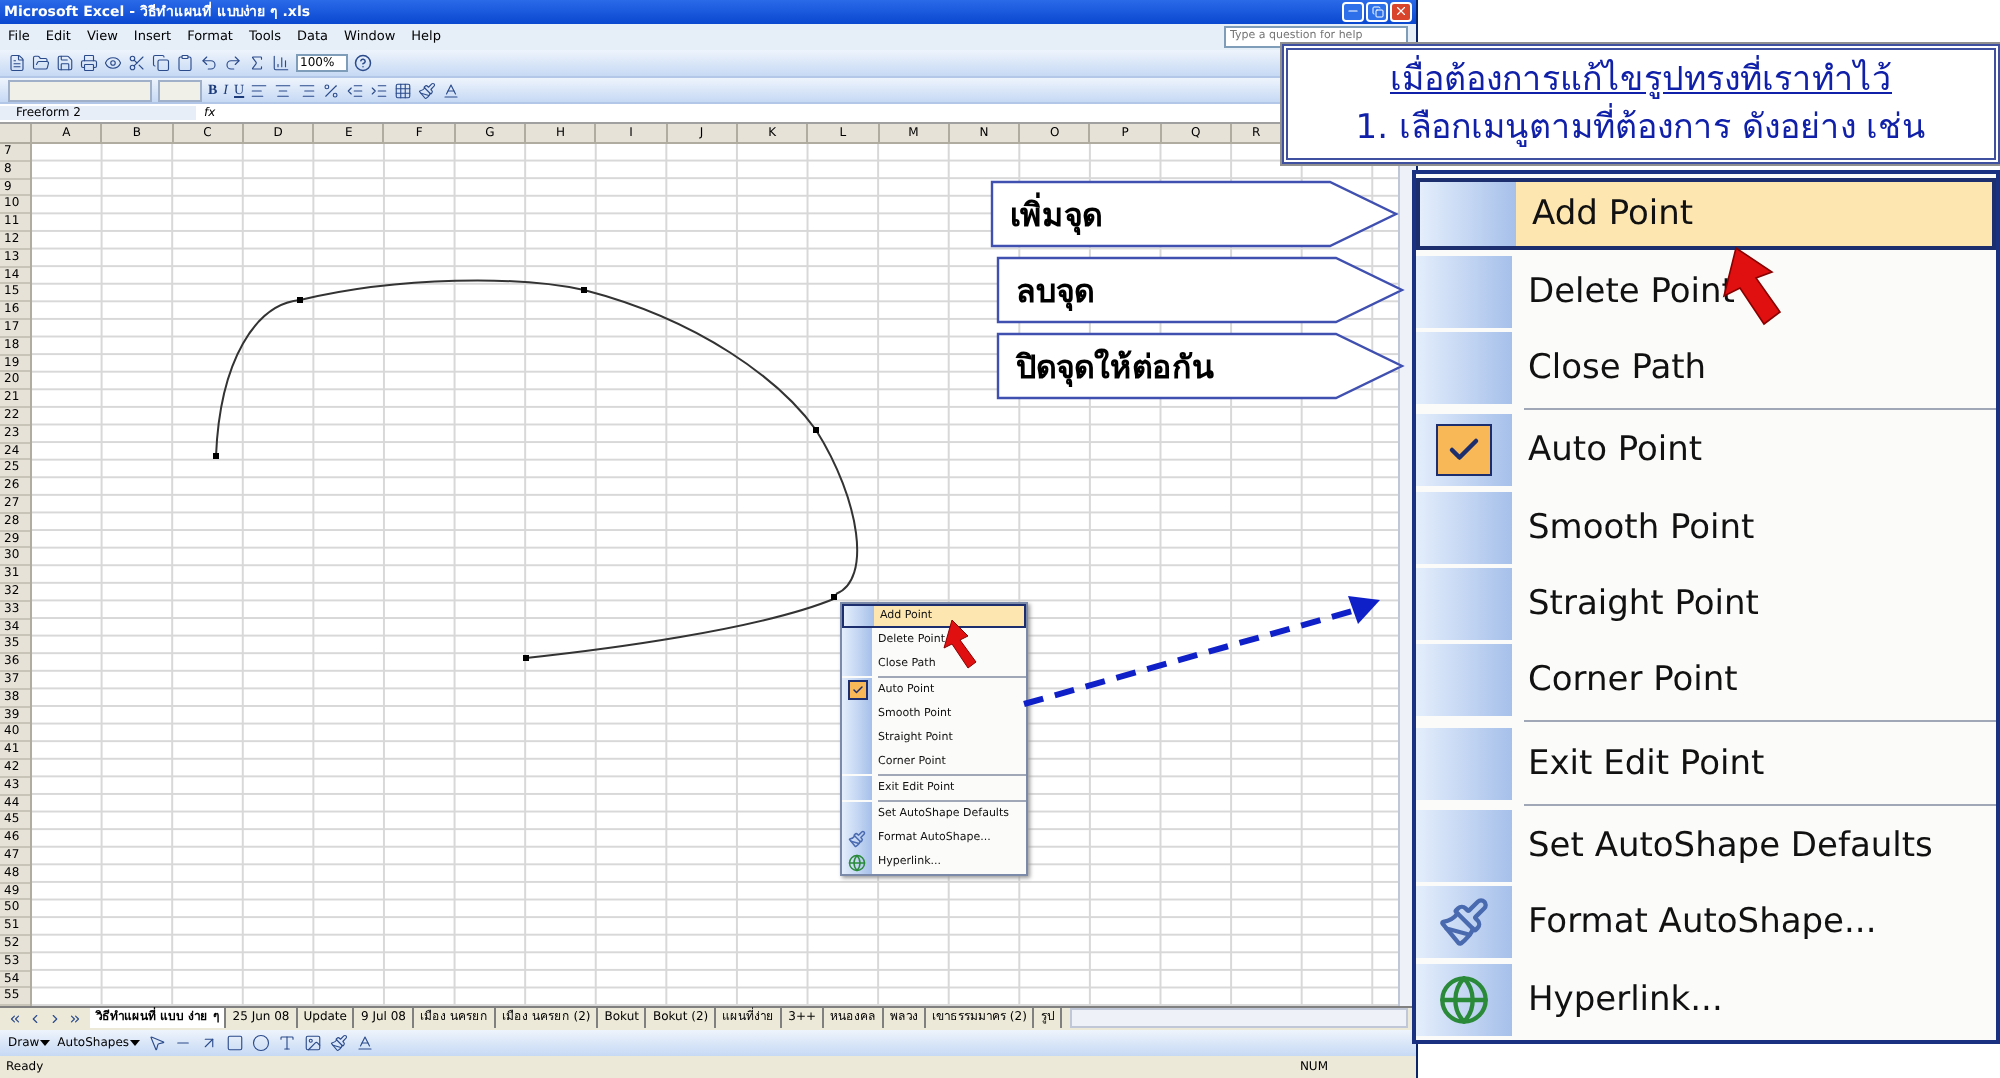  Describe the element at coordinates (960, 644) in the screenshot. I see `cursor-arrow-icon` at that location.